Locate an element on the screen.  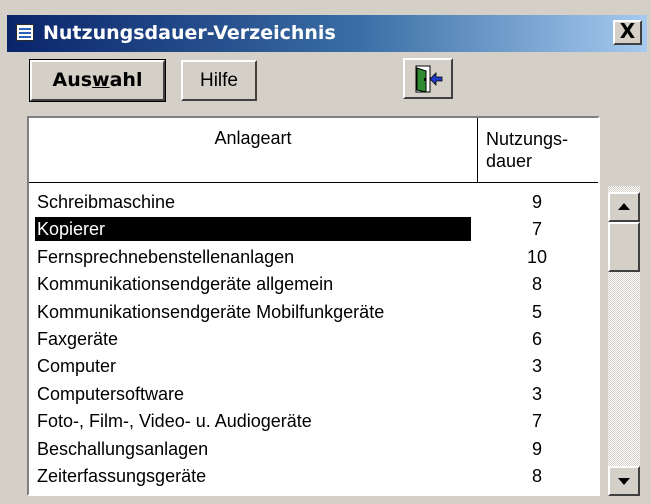
table-row: Kopierer 7 is located at coordinates (313, 230).